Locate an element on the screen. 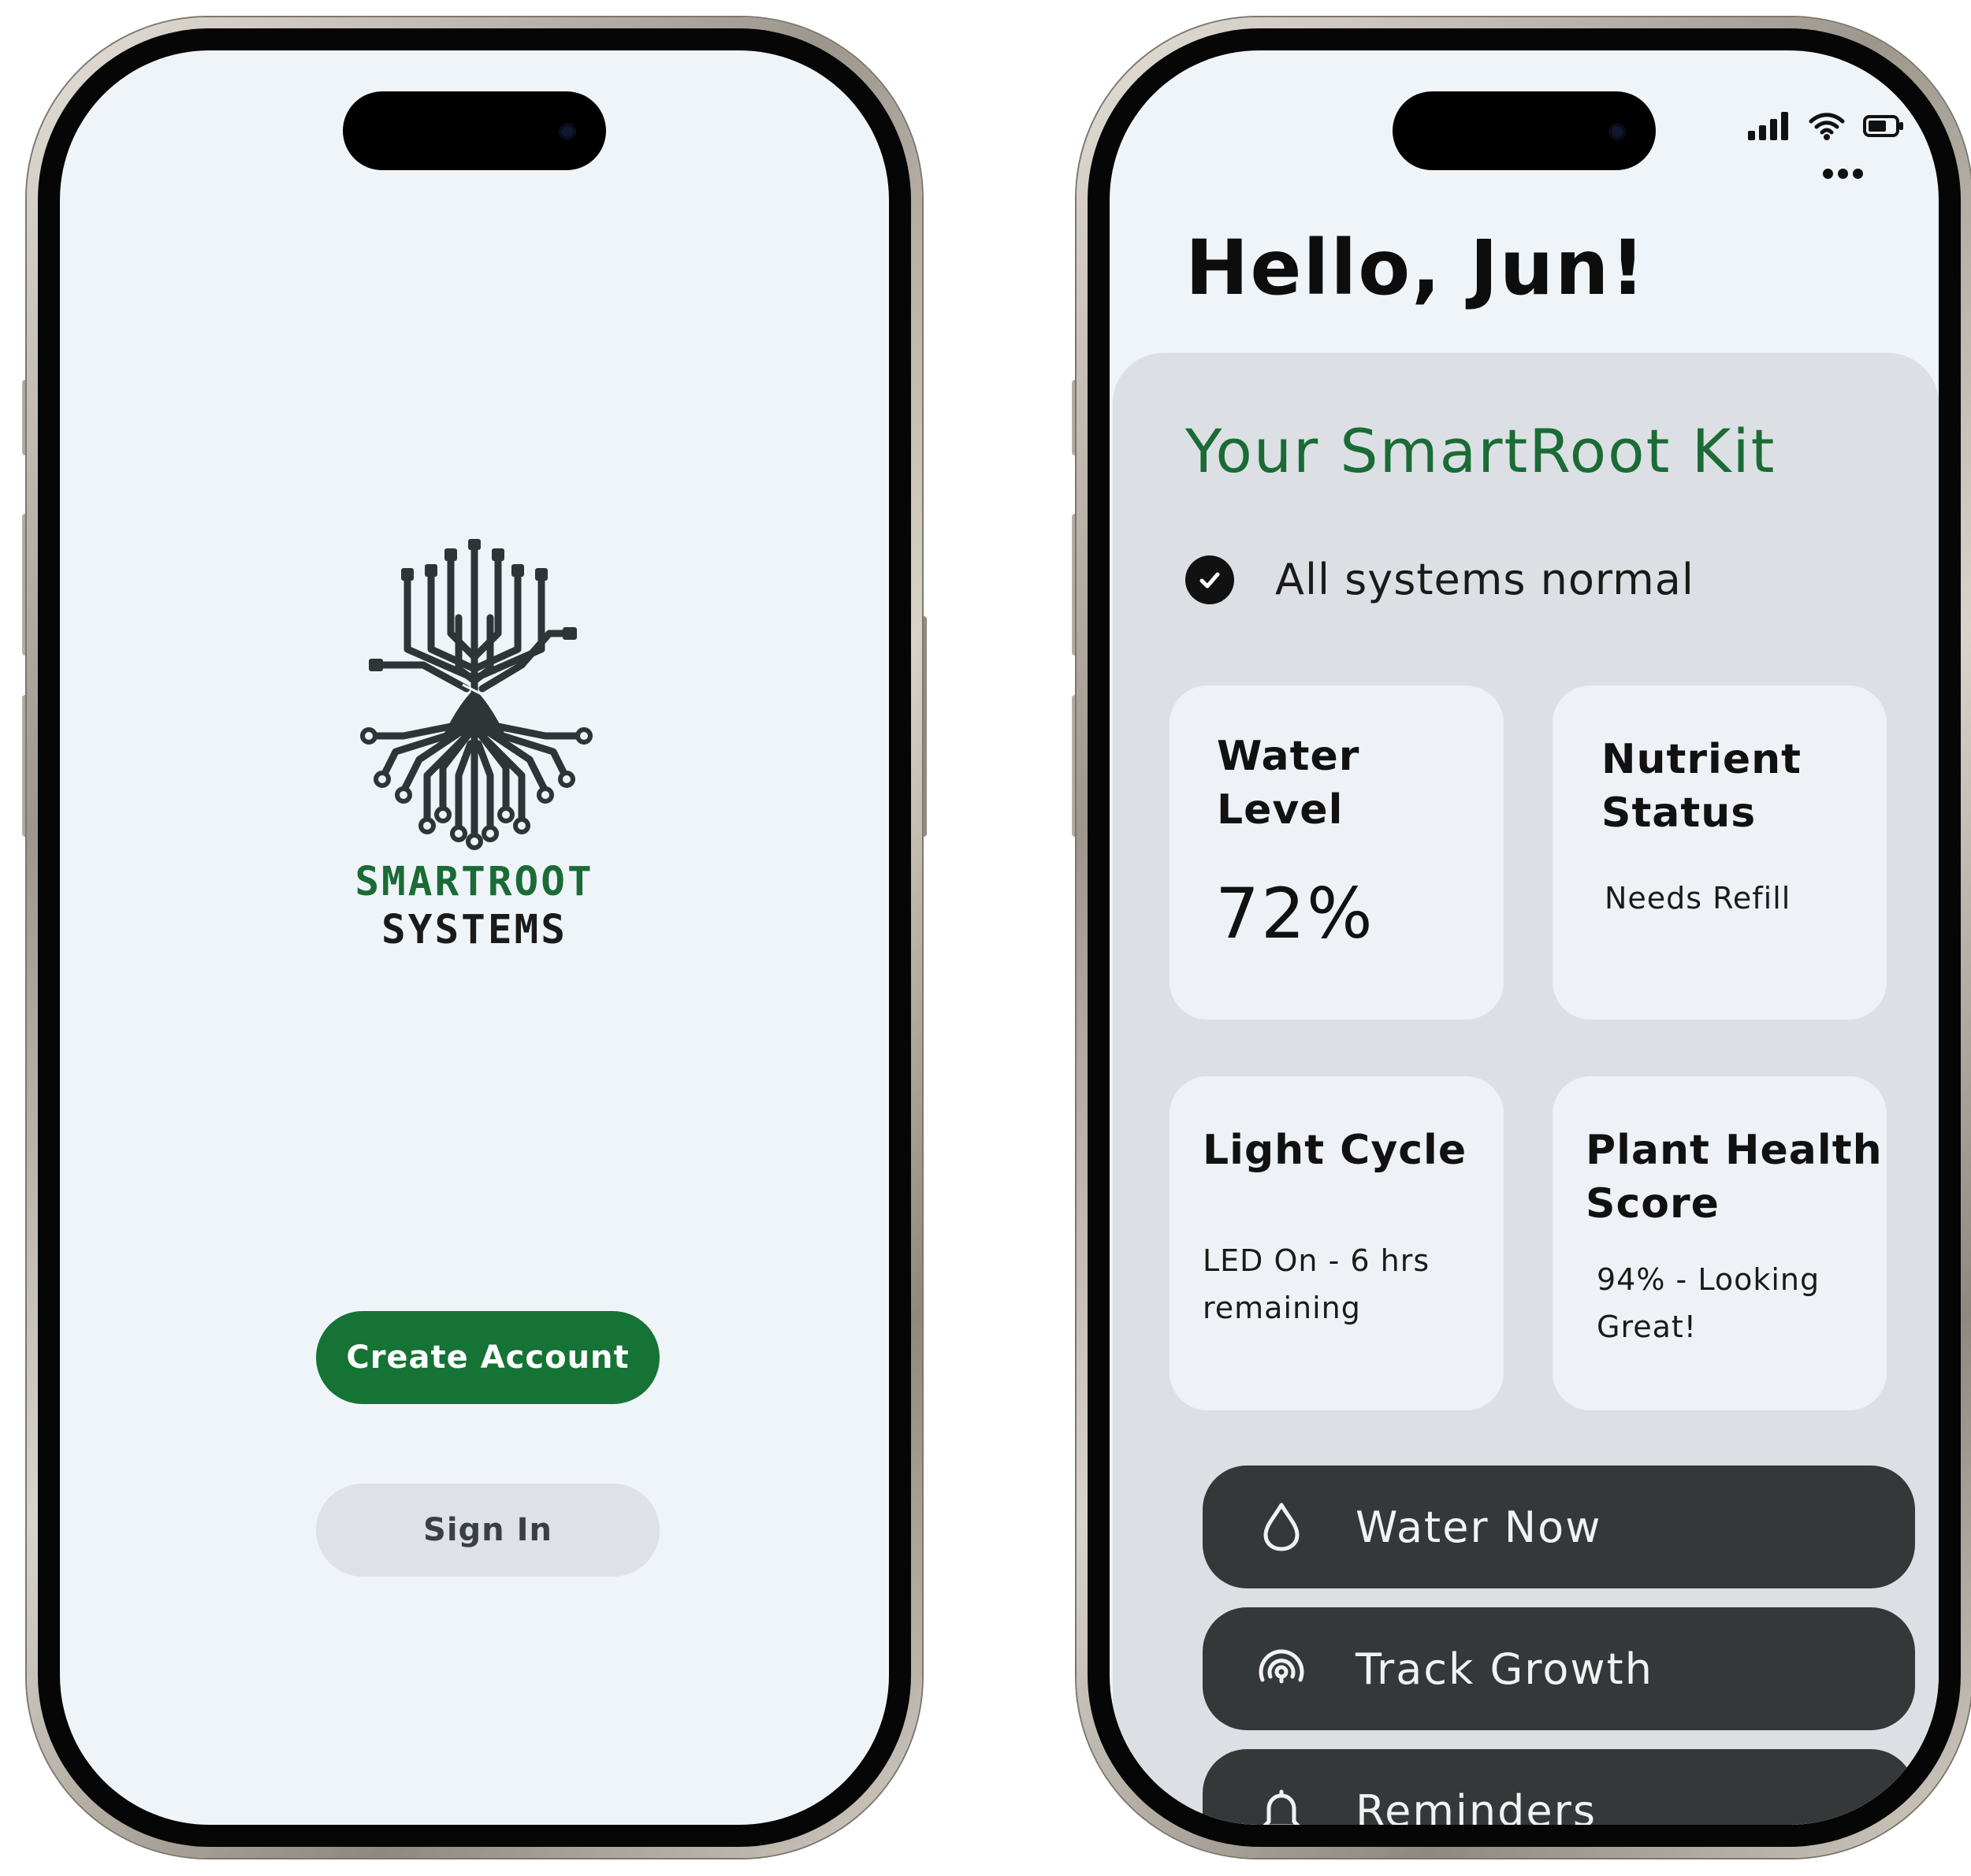 The image size is (1971, 1876). more-options-icon is located at coordinates (1843, 174).